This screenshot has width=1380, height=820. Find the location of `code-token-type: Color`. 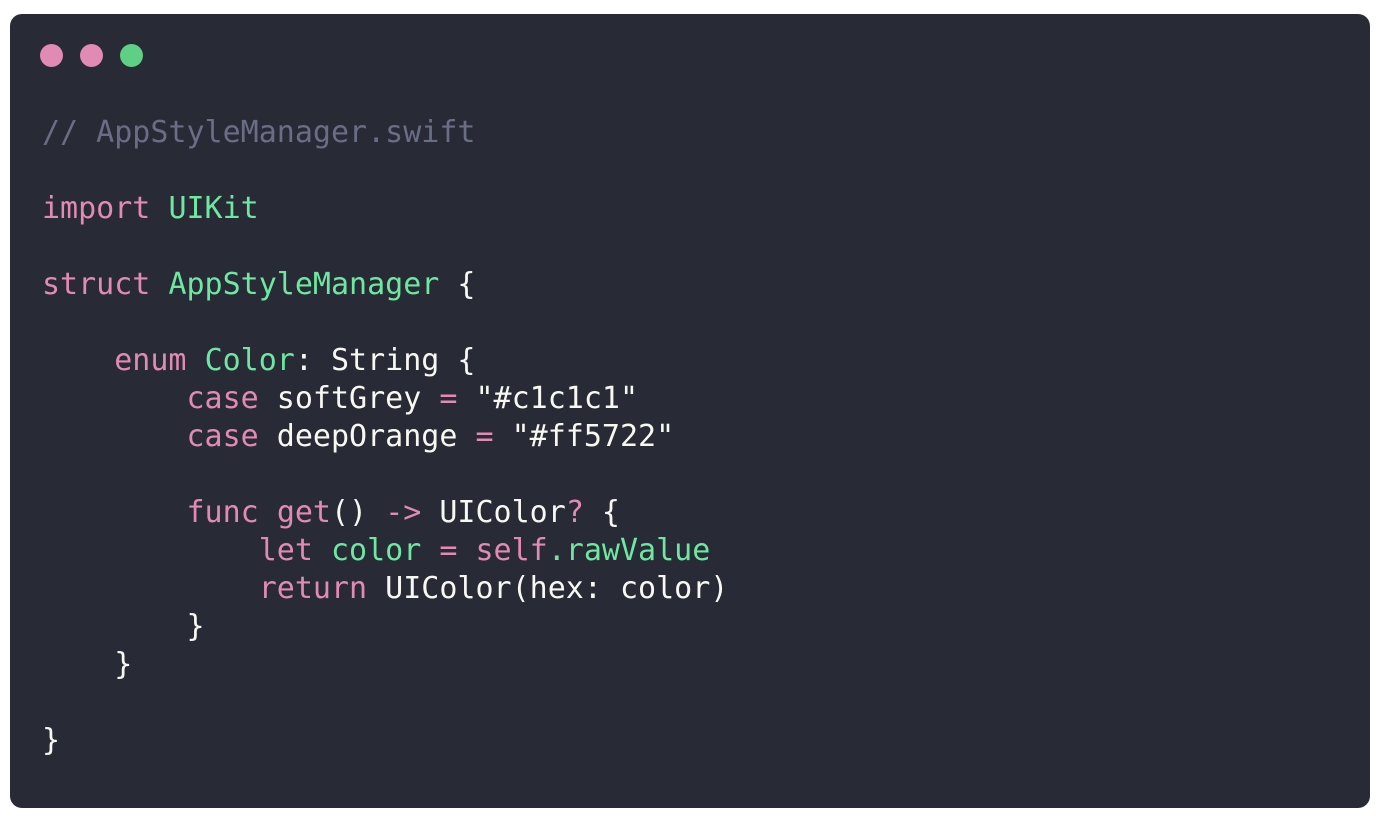

code-token-type: Color is located at coordinates (249, 360).